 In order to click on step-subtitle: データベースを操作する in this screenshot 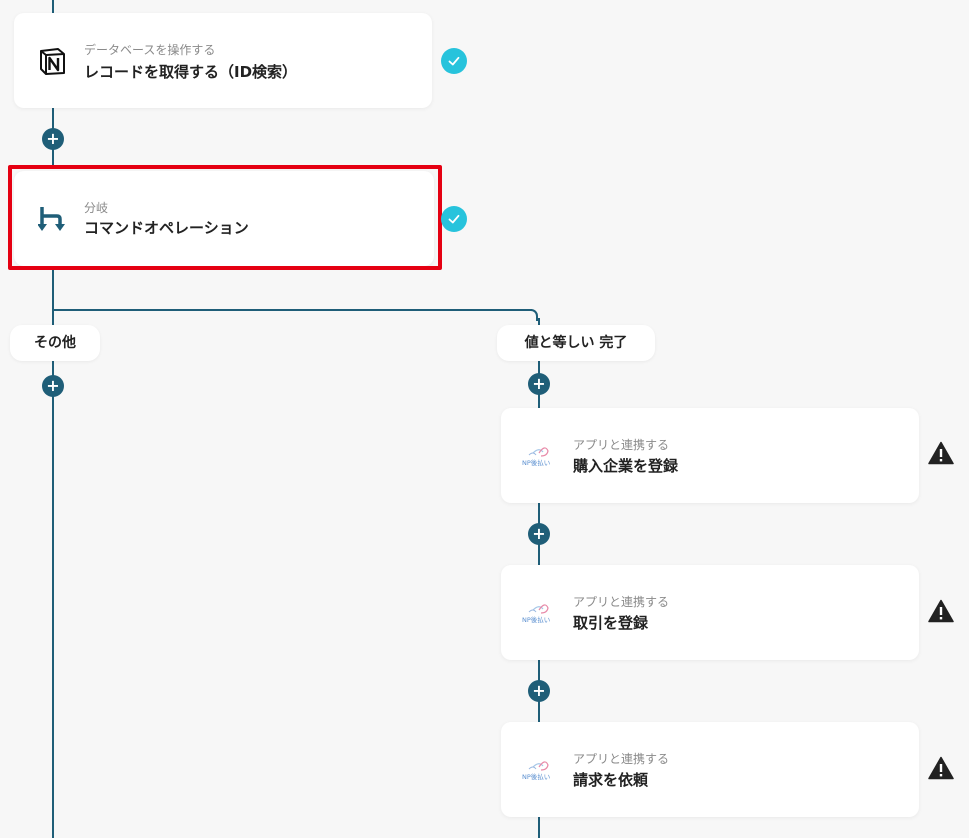, I will do `click(150, 50)`.